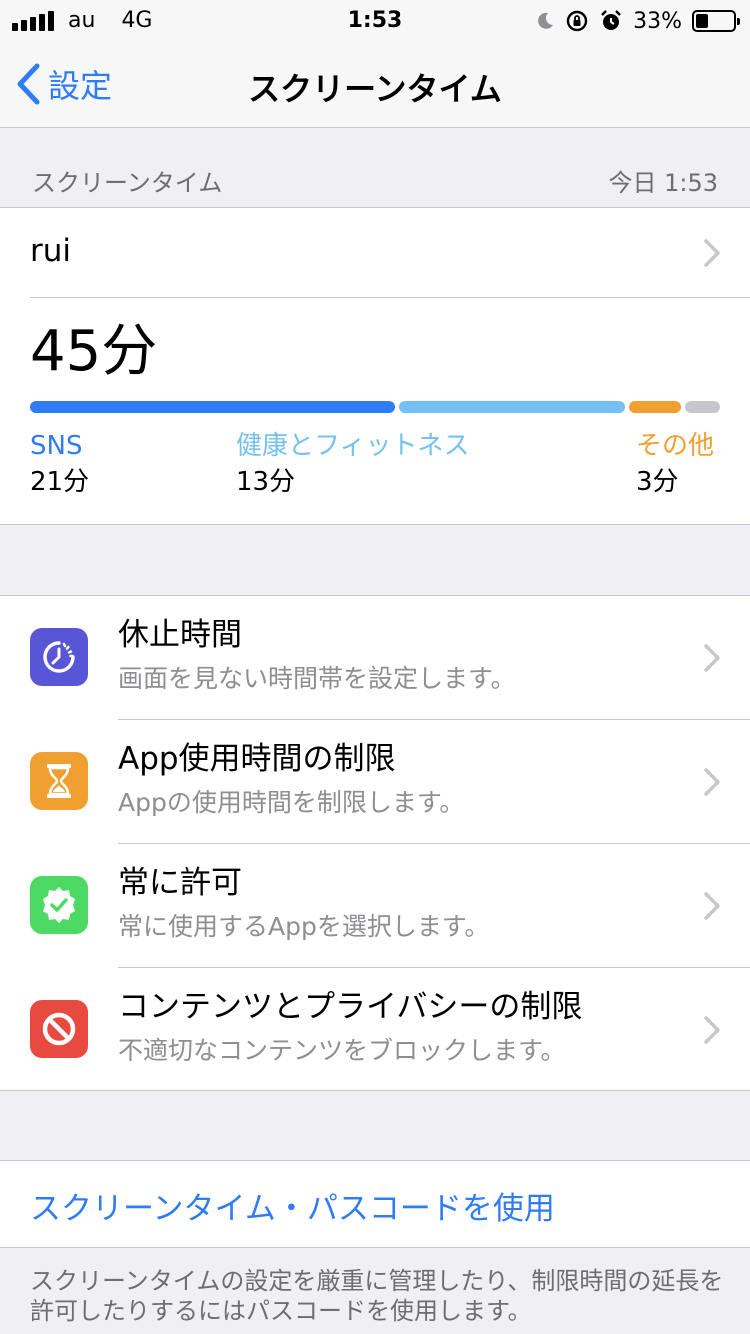 The width and height of the screenshot is (750, 1334). What do you see at coordinates (304, 926) in the screenshot?
I see `option-subtitle: 常に使用するAppを選択します。` at bounding box center [304, 926].